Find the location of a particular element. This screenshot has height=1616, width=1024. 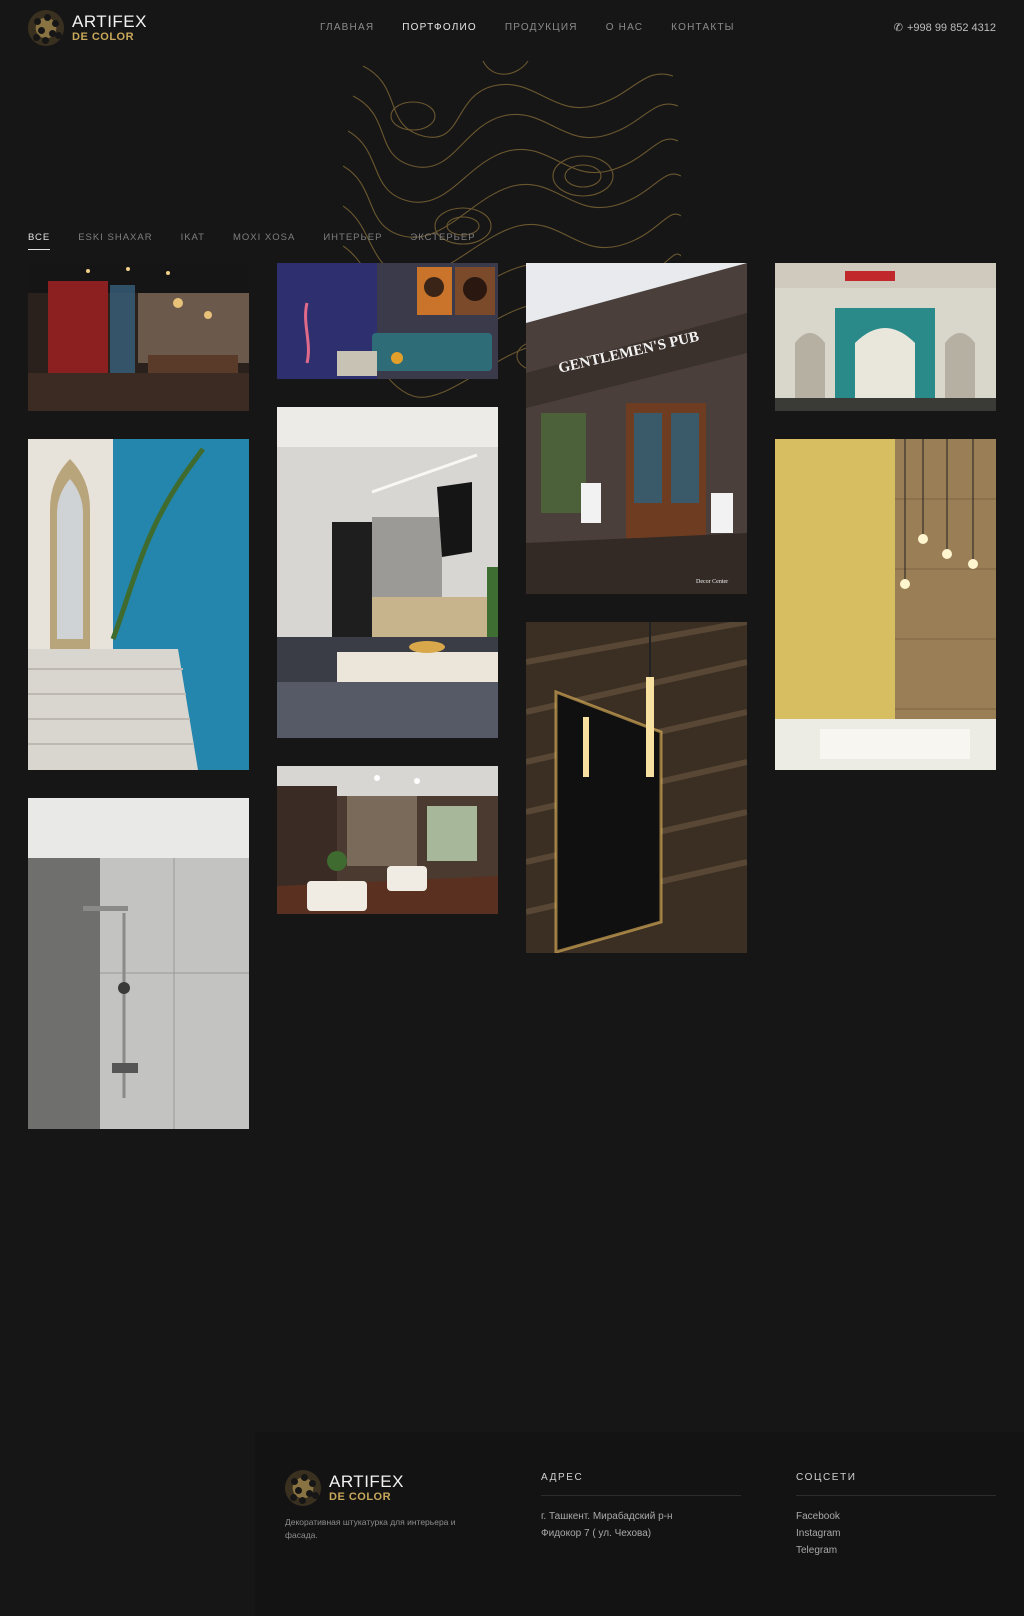

lounge-with-art-photo is located at coordinates (387, 321).